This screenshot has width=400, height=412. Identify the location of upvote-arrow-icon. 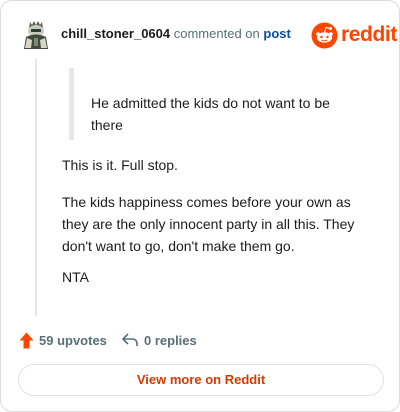
(26, 340).